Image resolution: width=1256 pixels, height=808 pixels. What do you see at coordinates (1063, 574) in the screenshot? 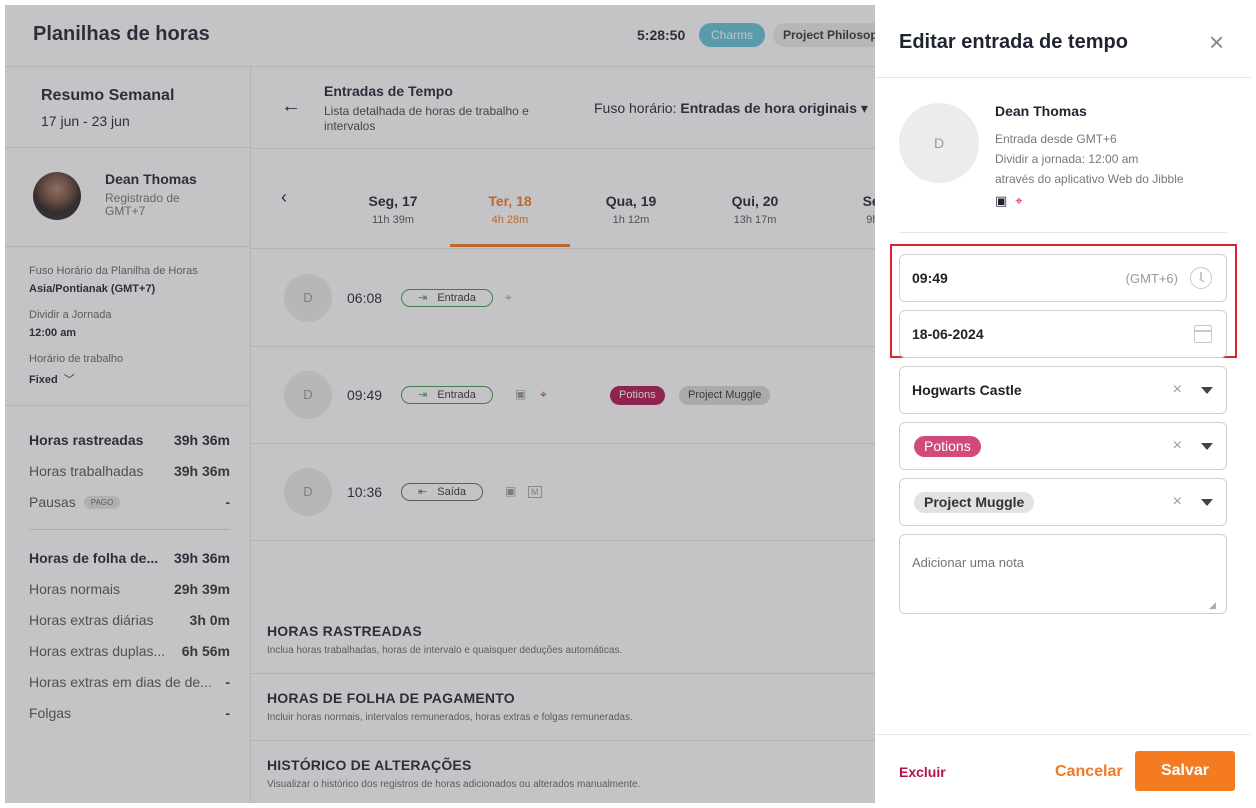
I see `note-textarea` at bounding box center [1063, 574].